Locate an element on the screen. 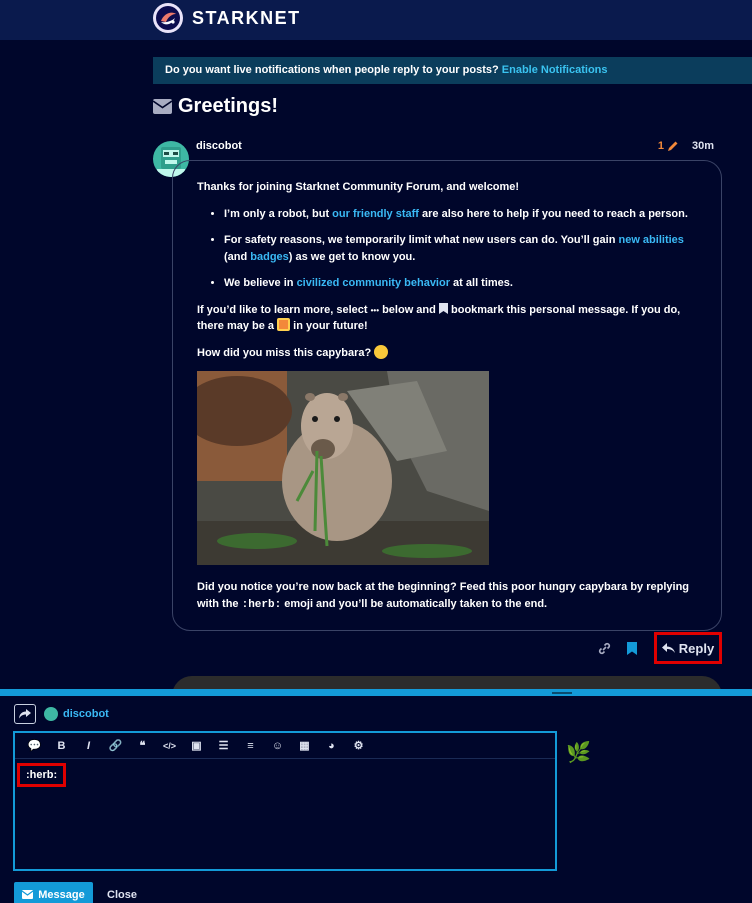 The height and width of the screenshot is (903, 752). new-abilities-link: new abilities is located at coordinates (650, 240).